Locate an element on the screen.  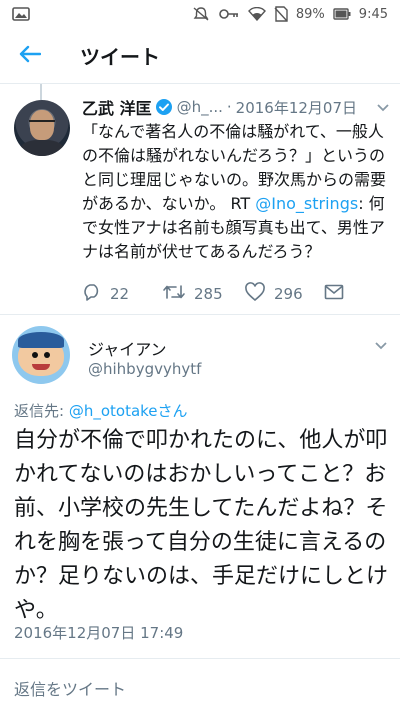
key-icon is located at coordinates (229, 14).